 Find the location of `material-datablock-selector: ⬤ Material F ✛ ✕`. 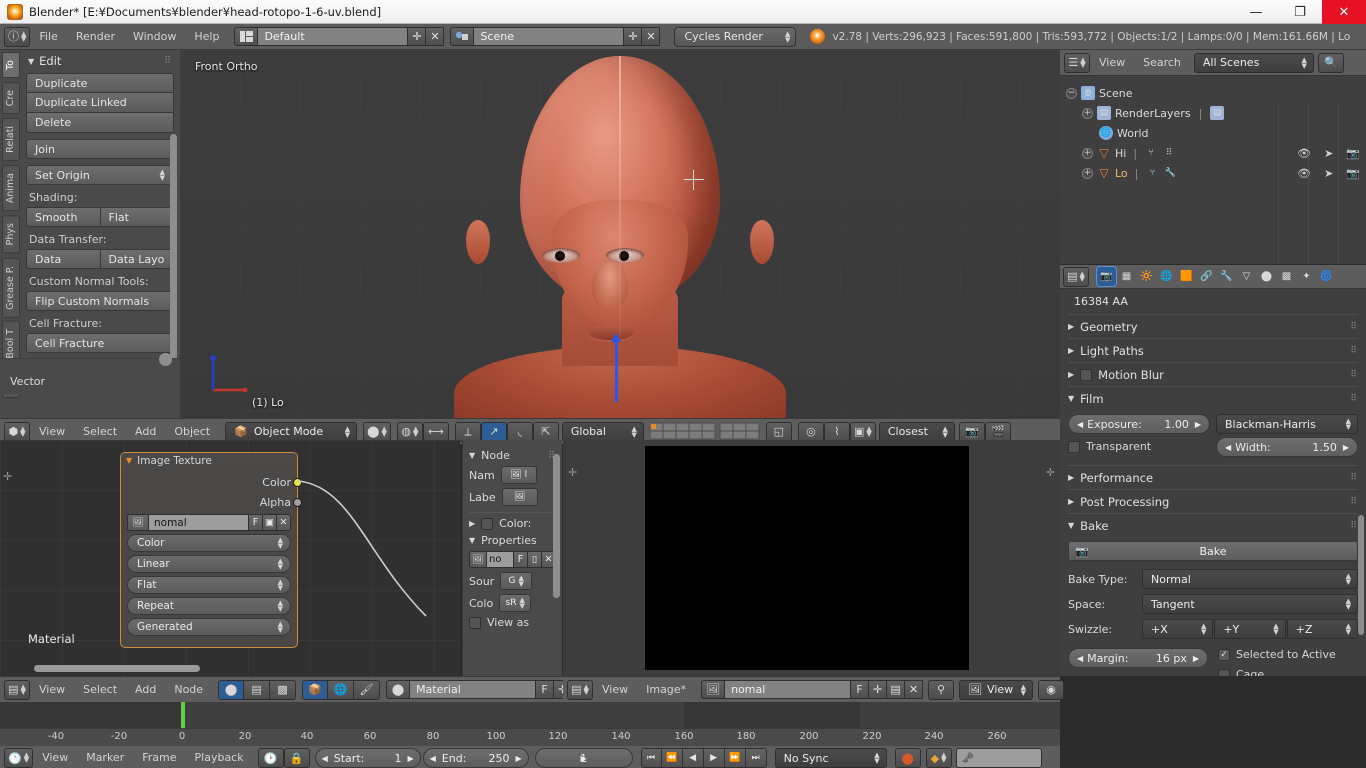

material-datablock-selector: ⬤ Material F ✛ ✕ is located at coordinates (488, 689).